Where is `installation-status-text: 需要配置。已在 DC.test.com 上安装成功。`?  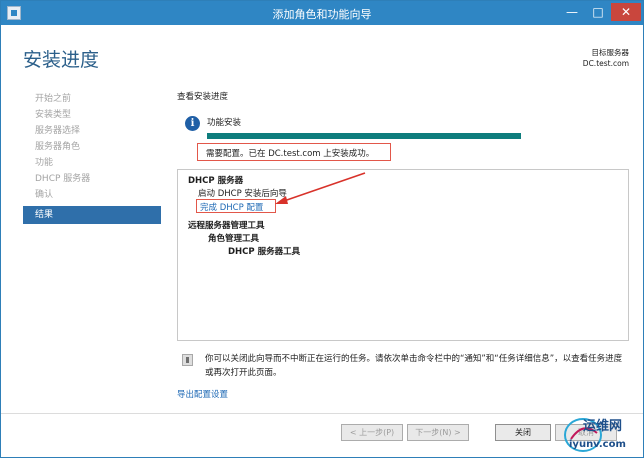
installation-status-text: 需要配置。已在 DC.test.com 上安装成功。 is located at coordinates (290, 154).